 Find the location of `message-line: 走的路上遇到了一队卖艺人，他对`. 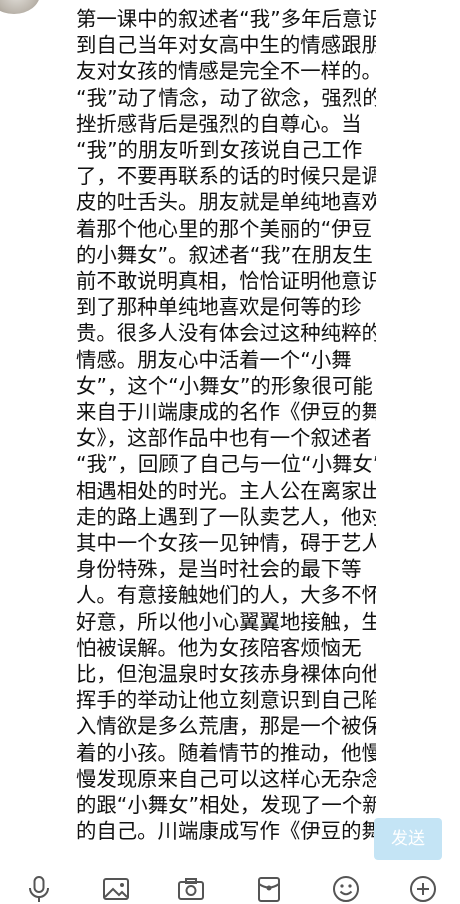

message-line: 走的路上遇到了一队卖艺人，他对 is located at coordinates (226, 516).